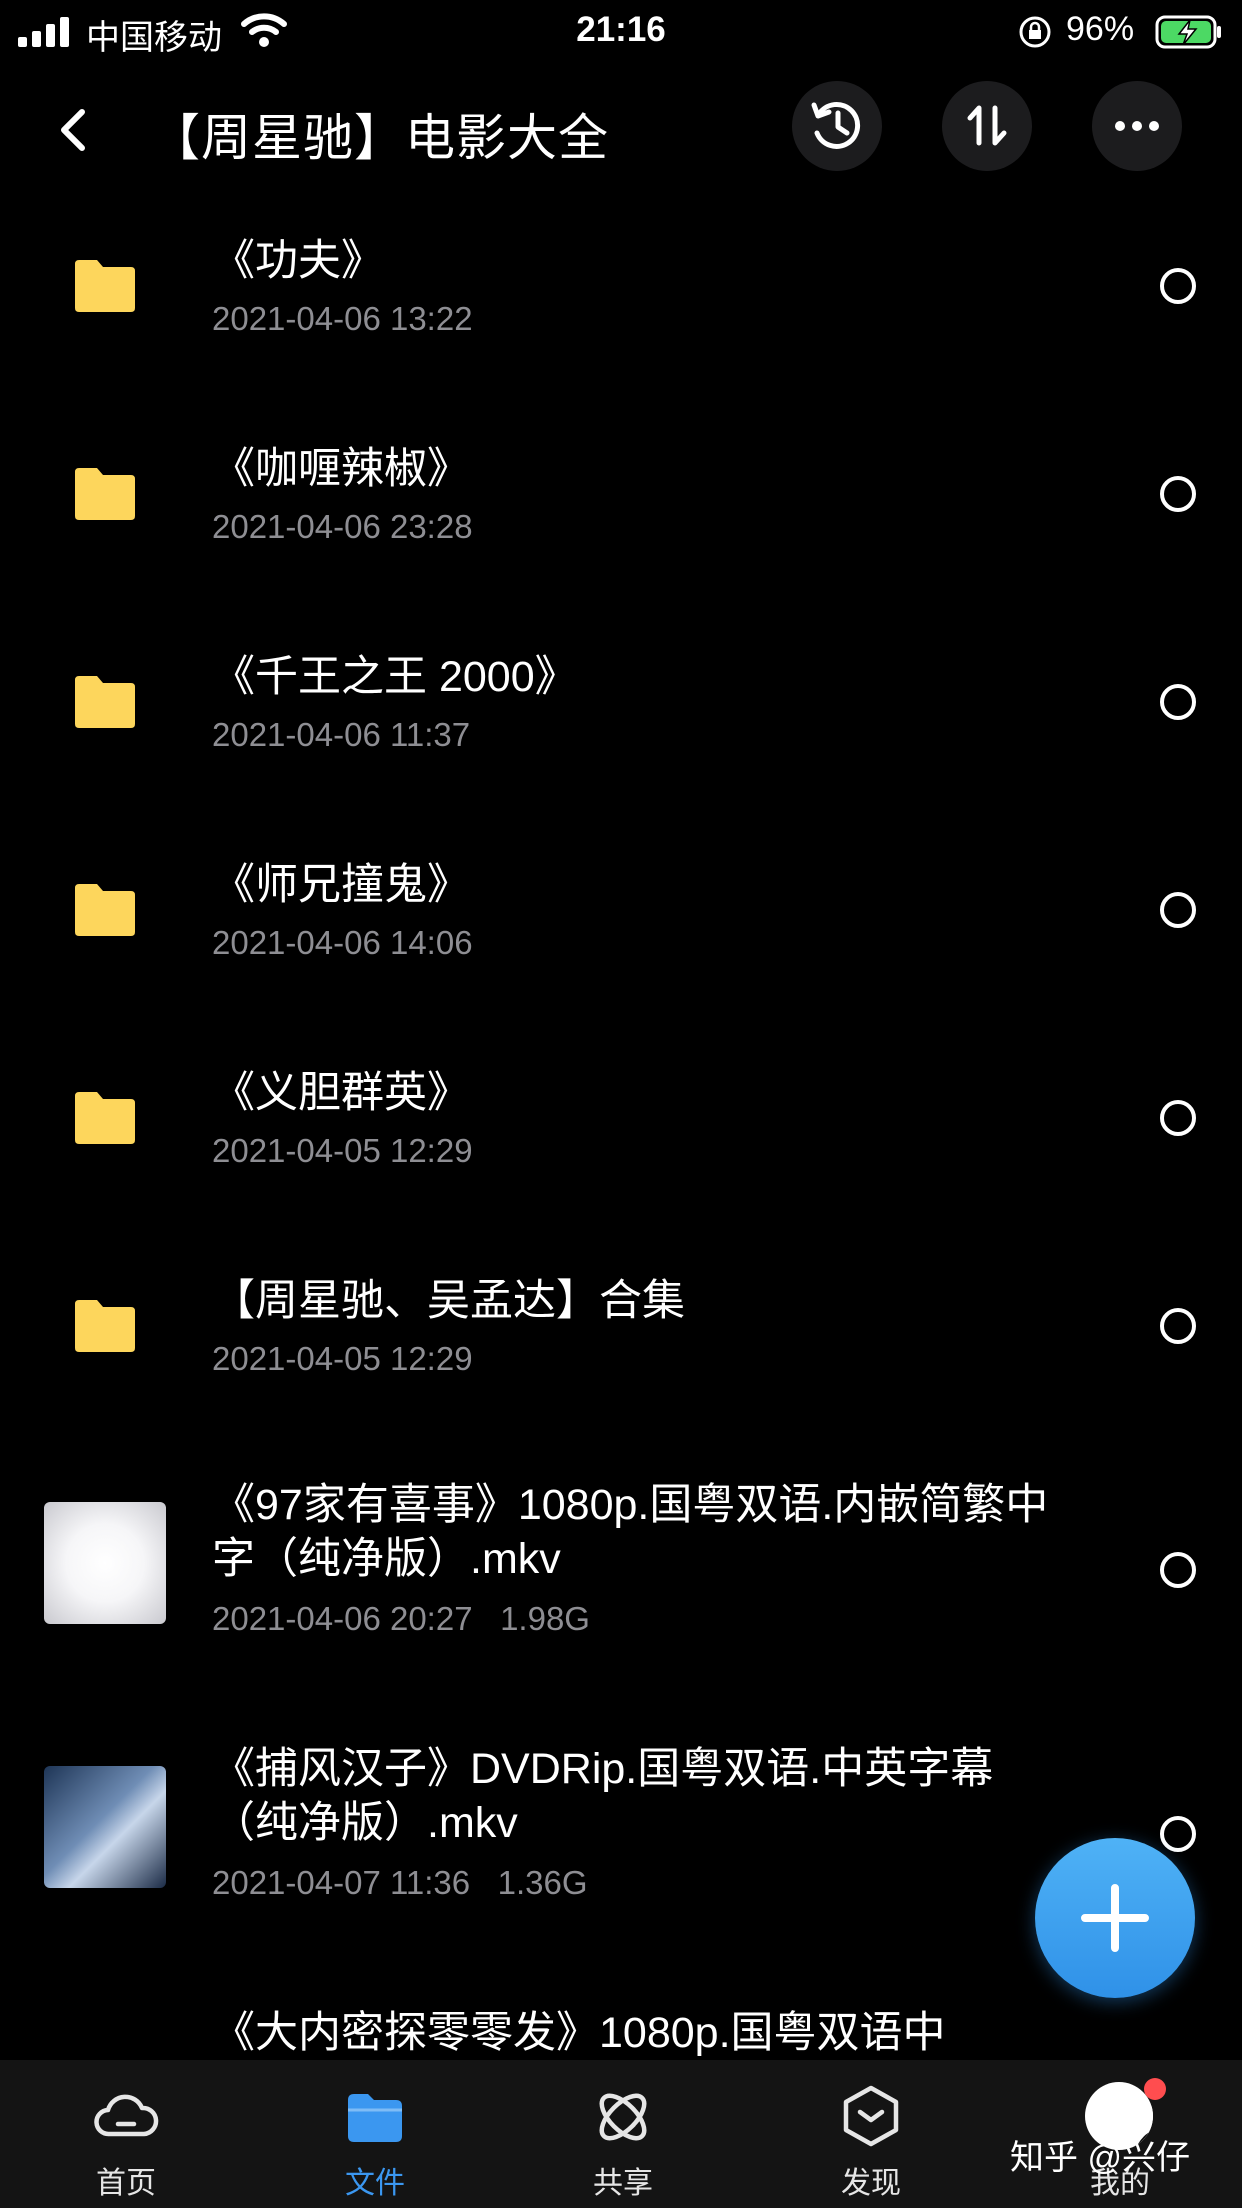  I want to click on tab-files: 文件, so click(375, 2134).